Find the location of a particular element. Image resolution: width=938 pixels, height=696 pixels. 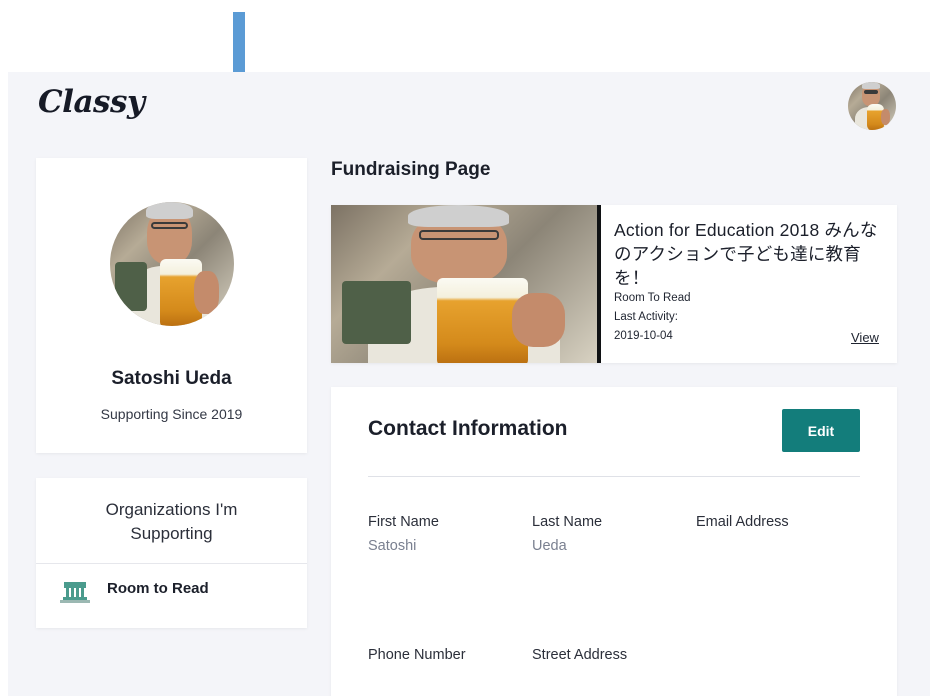

avatar-photo is located at coordinates (872, 106).